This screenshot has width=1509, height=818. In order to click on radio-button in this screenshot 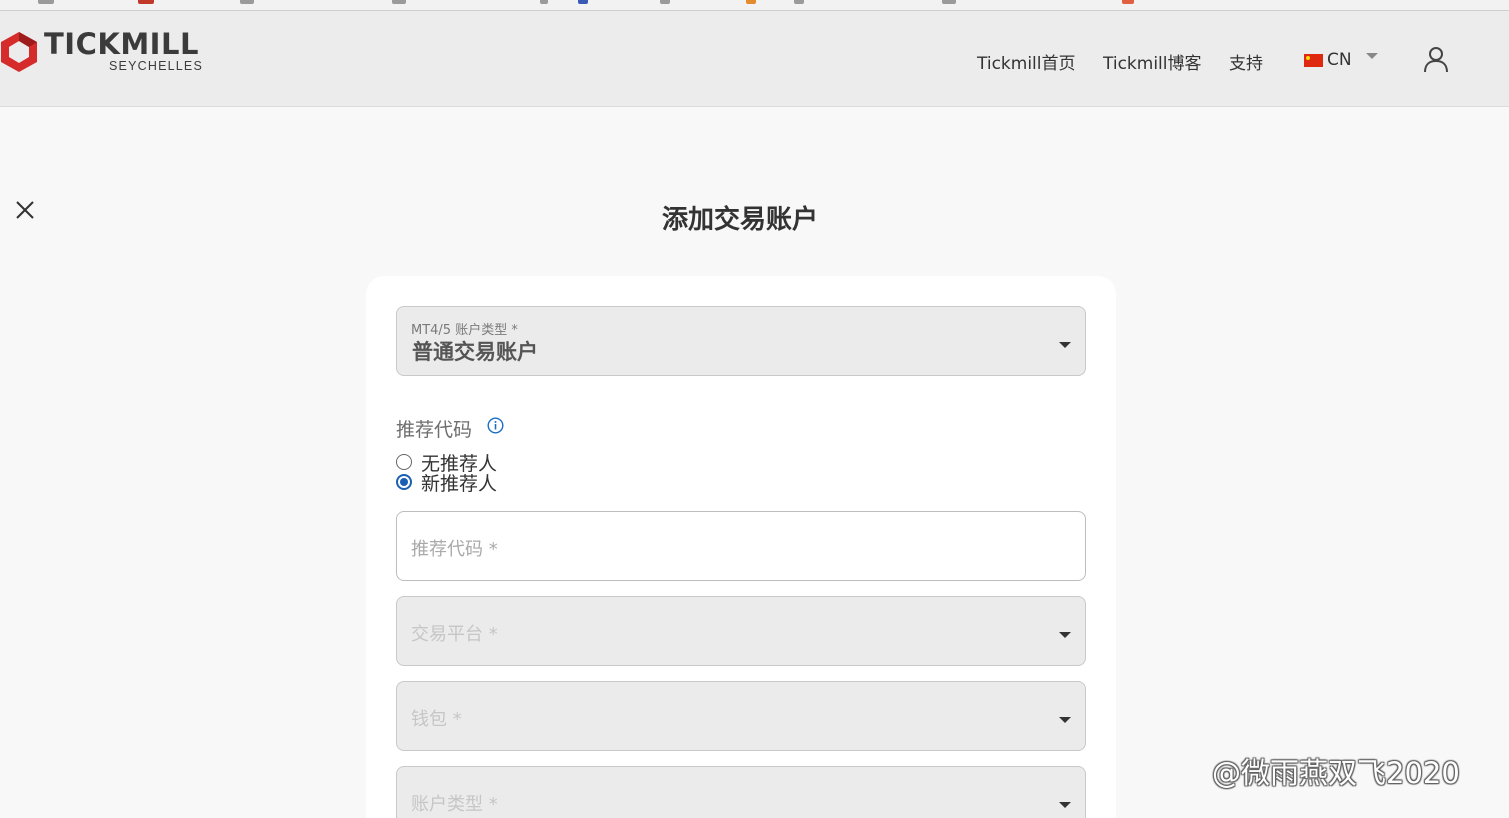, I will do `click(404, 462)`.